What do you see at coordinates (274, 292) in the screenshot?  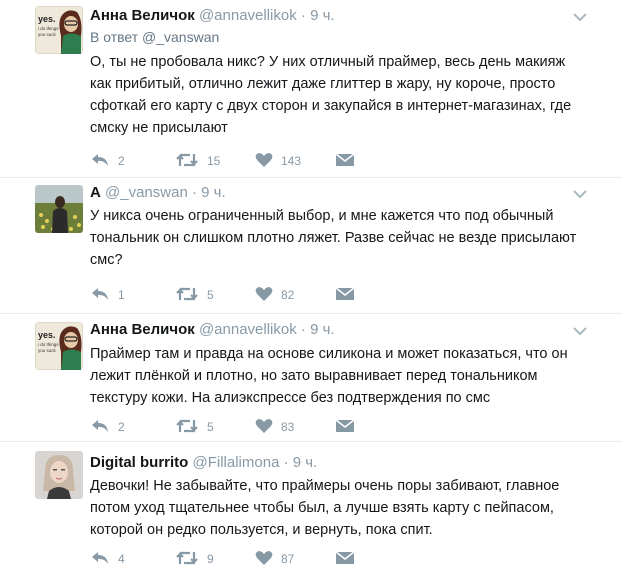 I see `like-button: 82` at bounding box center [274, 292].